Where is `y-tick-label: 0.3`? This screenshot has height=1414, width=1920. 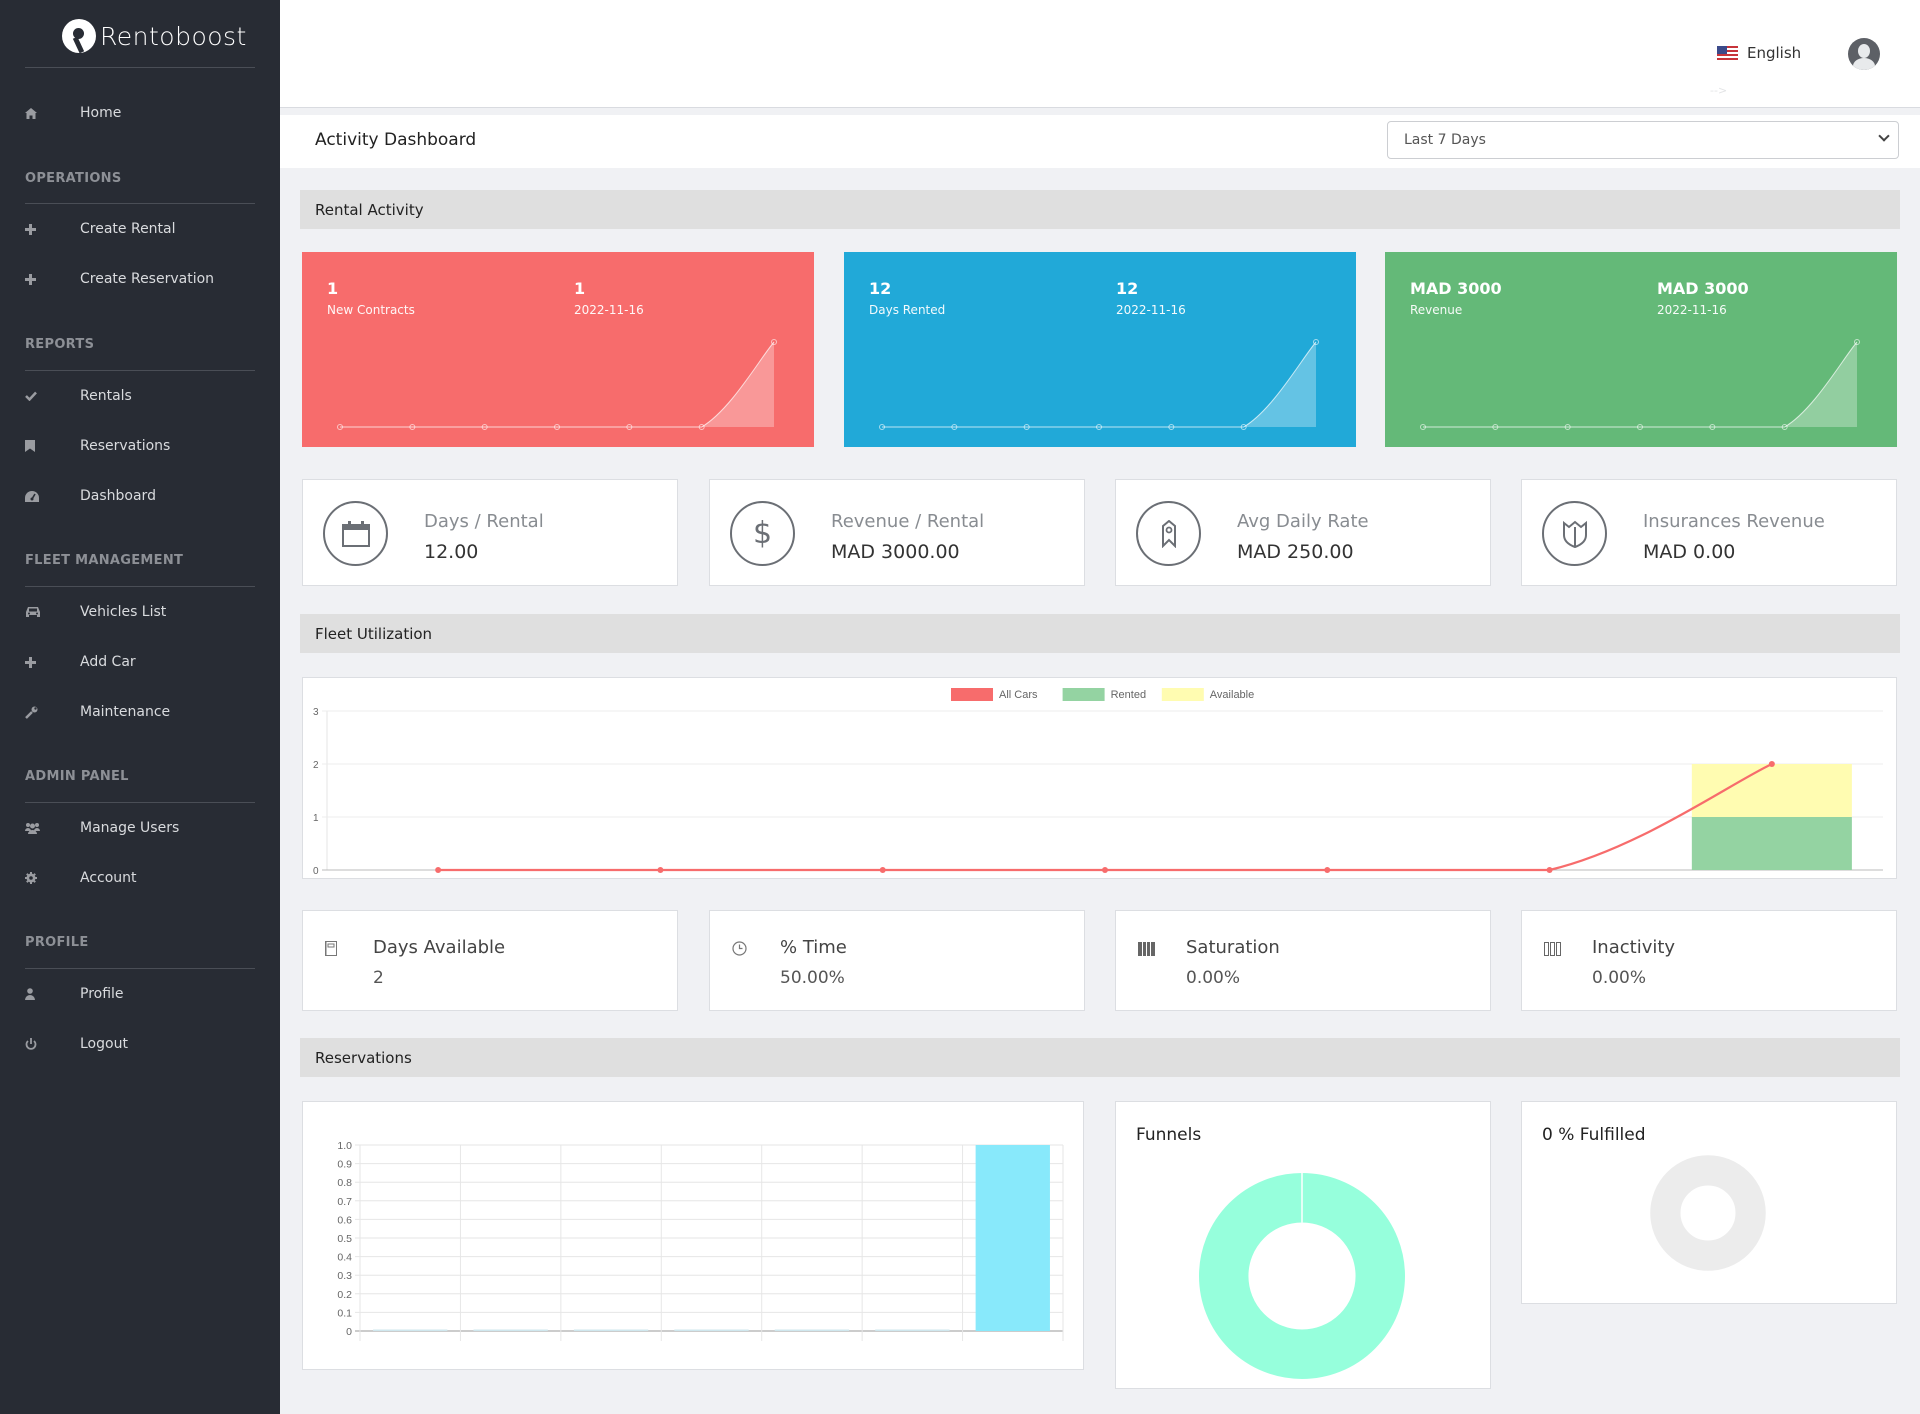
y-tick-label: 0.3 is located at coordinates (344, 1276).